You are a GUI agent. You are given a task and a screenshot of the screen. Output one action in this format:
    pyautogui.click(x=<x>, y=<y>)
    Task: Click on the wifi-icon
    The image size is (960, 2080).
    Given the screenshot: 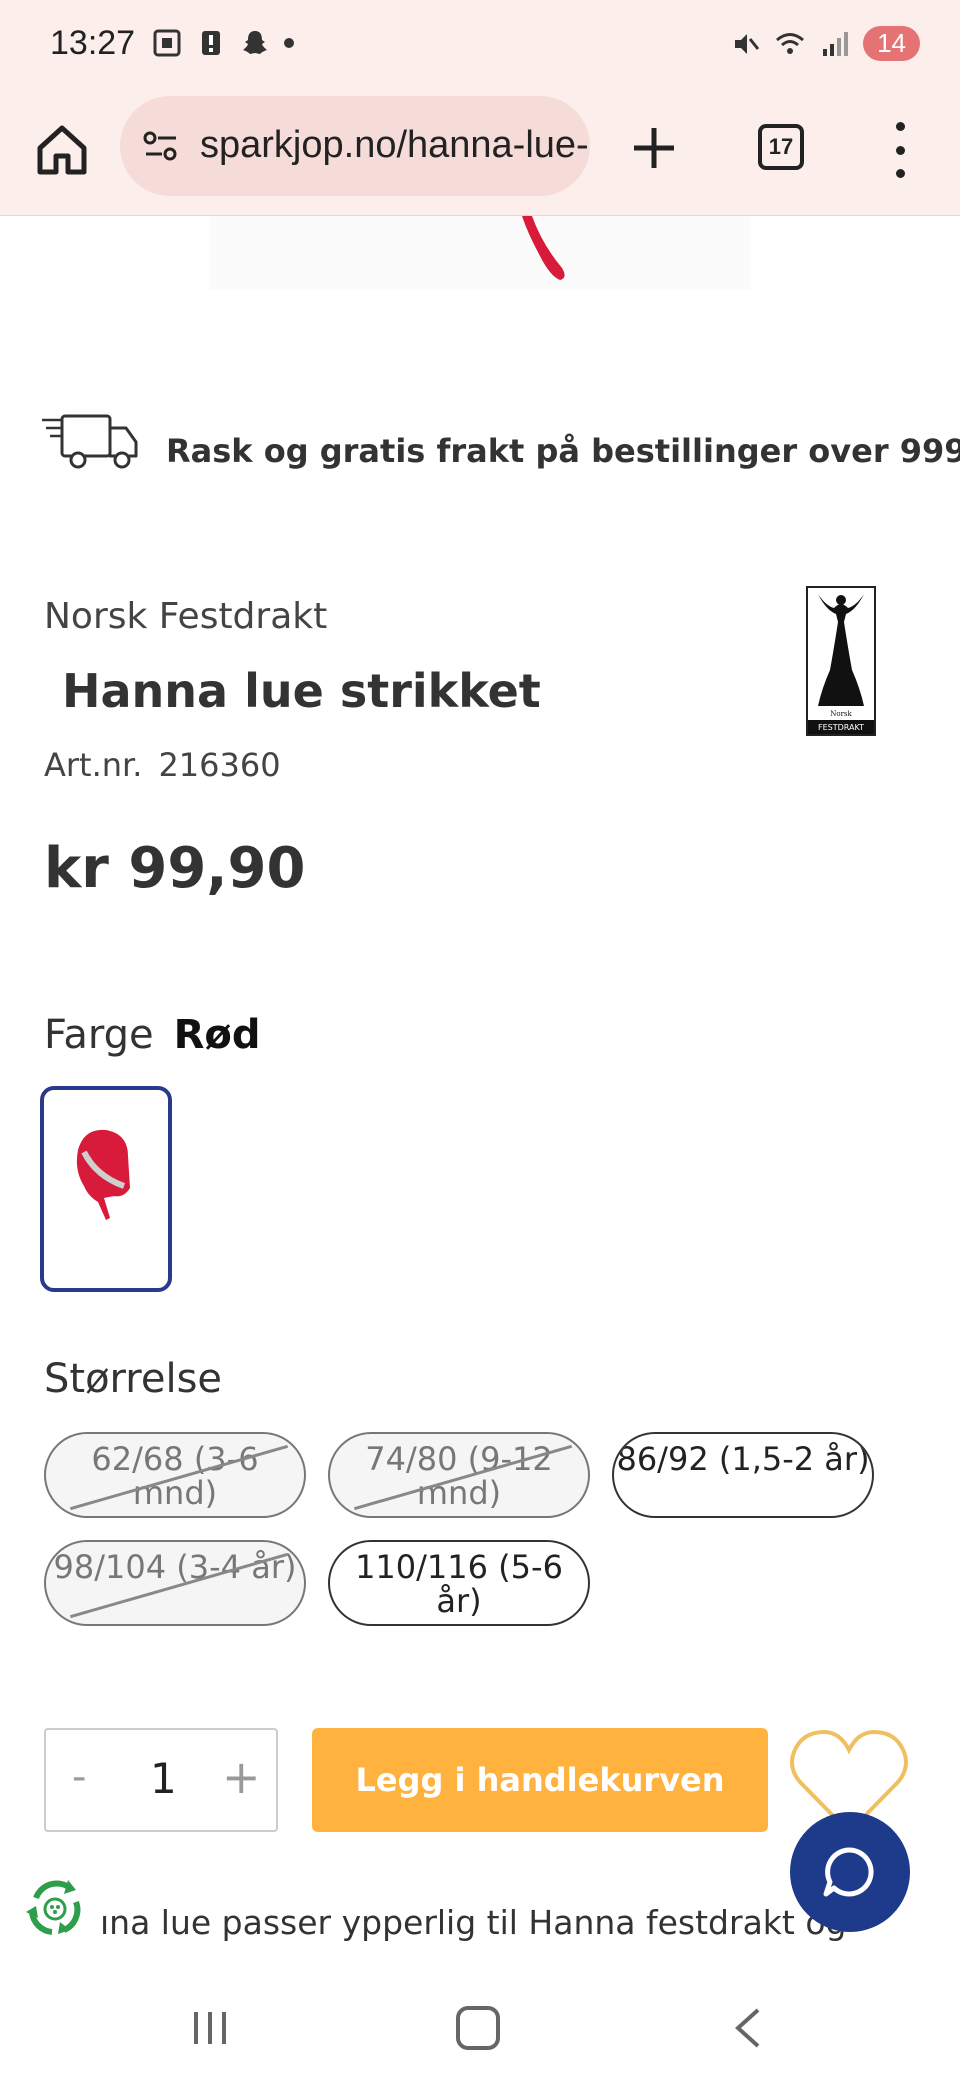 What is the action you would take?
    pyautogui.click(x=790, y=43)
    